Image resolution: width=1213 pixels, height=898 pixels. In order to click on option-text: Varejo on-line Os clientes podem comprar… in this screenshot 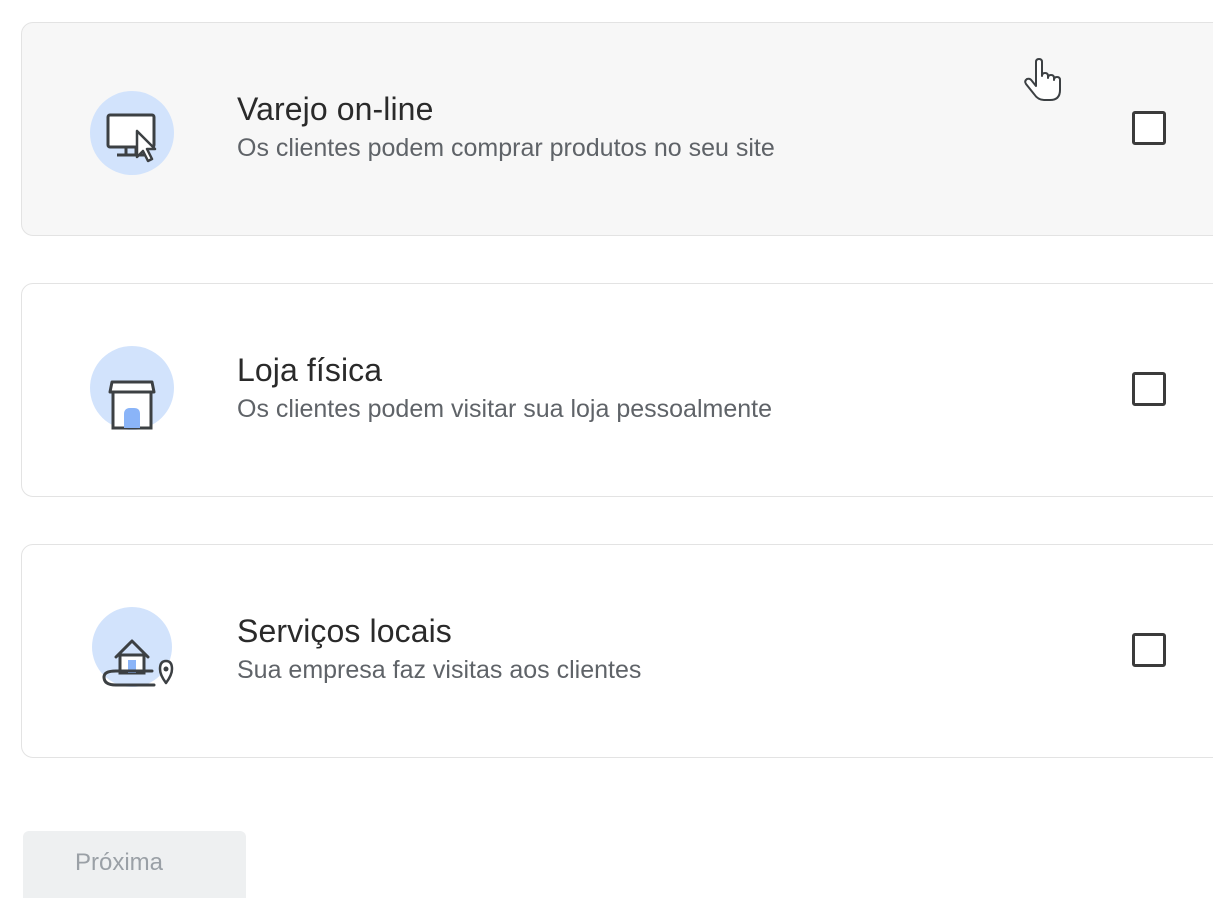, I will do `click(506, 127)`.